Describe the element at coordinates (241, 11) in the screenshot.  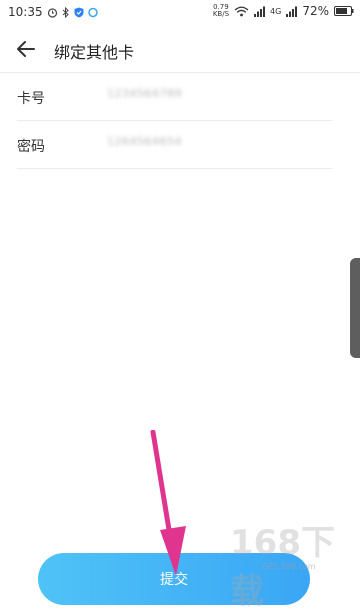
I see `wifi-icon` at that location.